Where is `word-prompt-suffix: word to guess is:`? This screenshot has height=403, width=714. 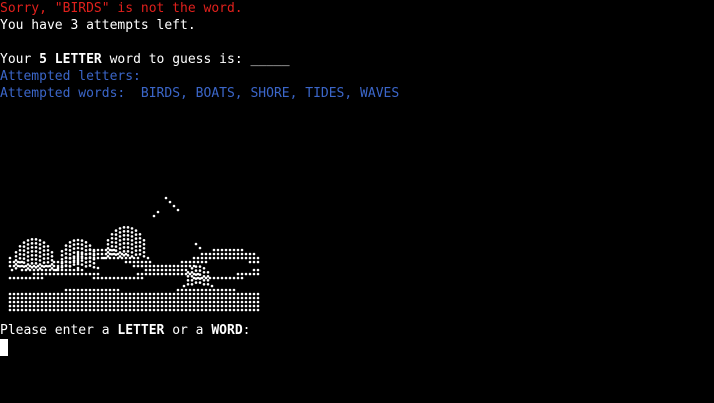 word-prompt-suffix: word to guess is: is located at coordinates (176, 59).